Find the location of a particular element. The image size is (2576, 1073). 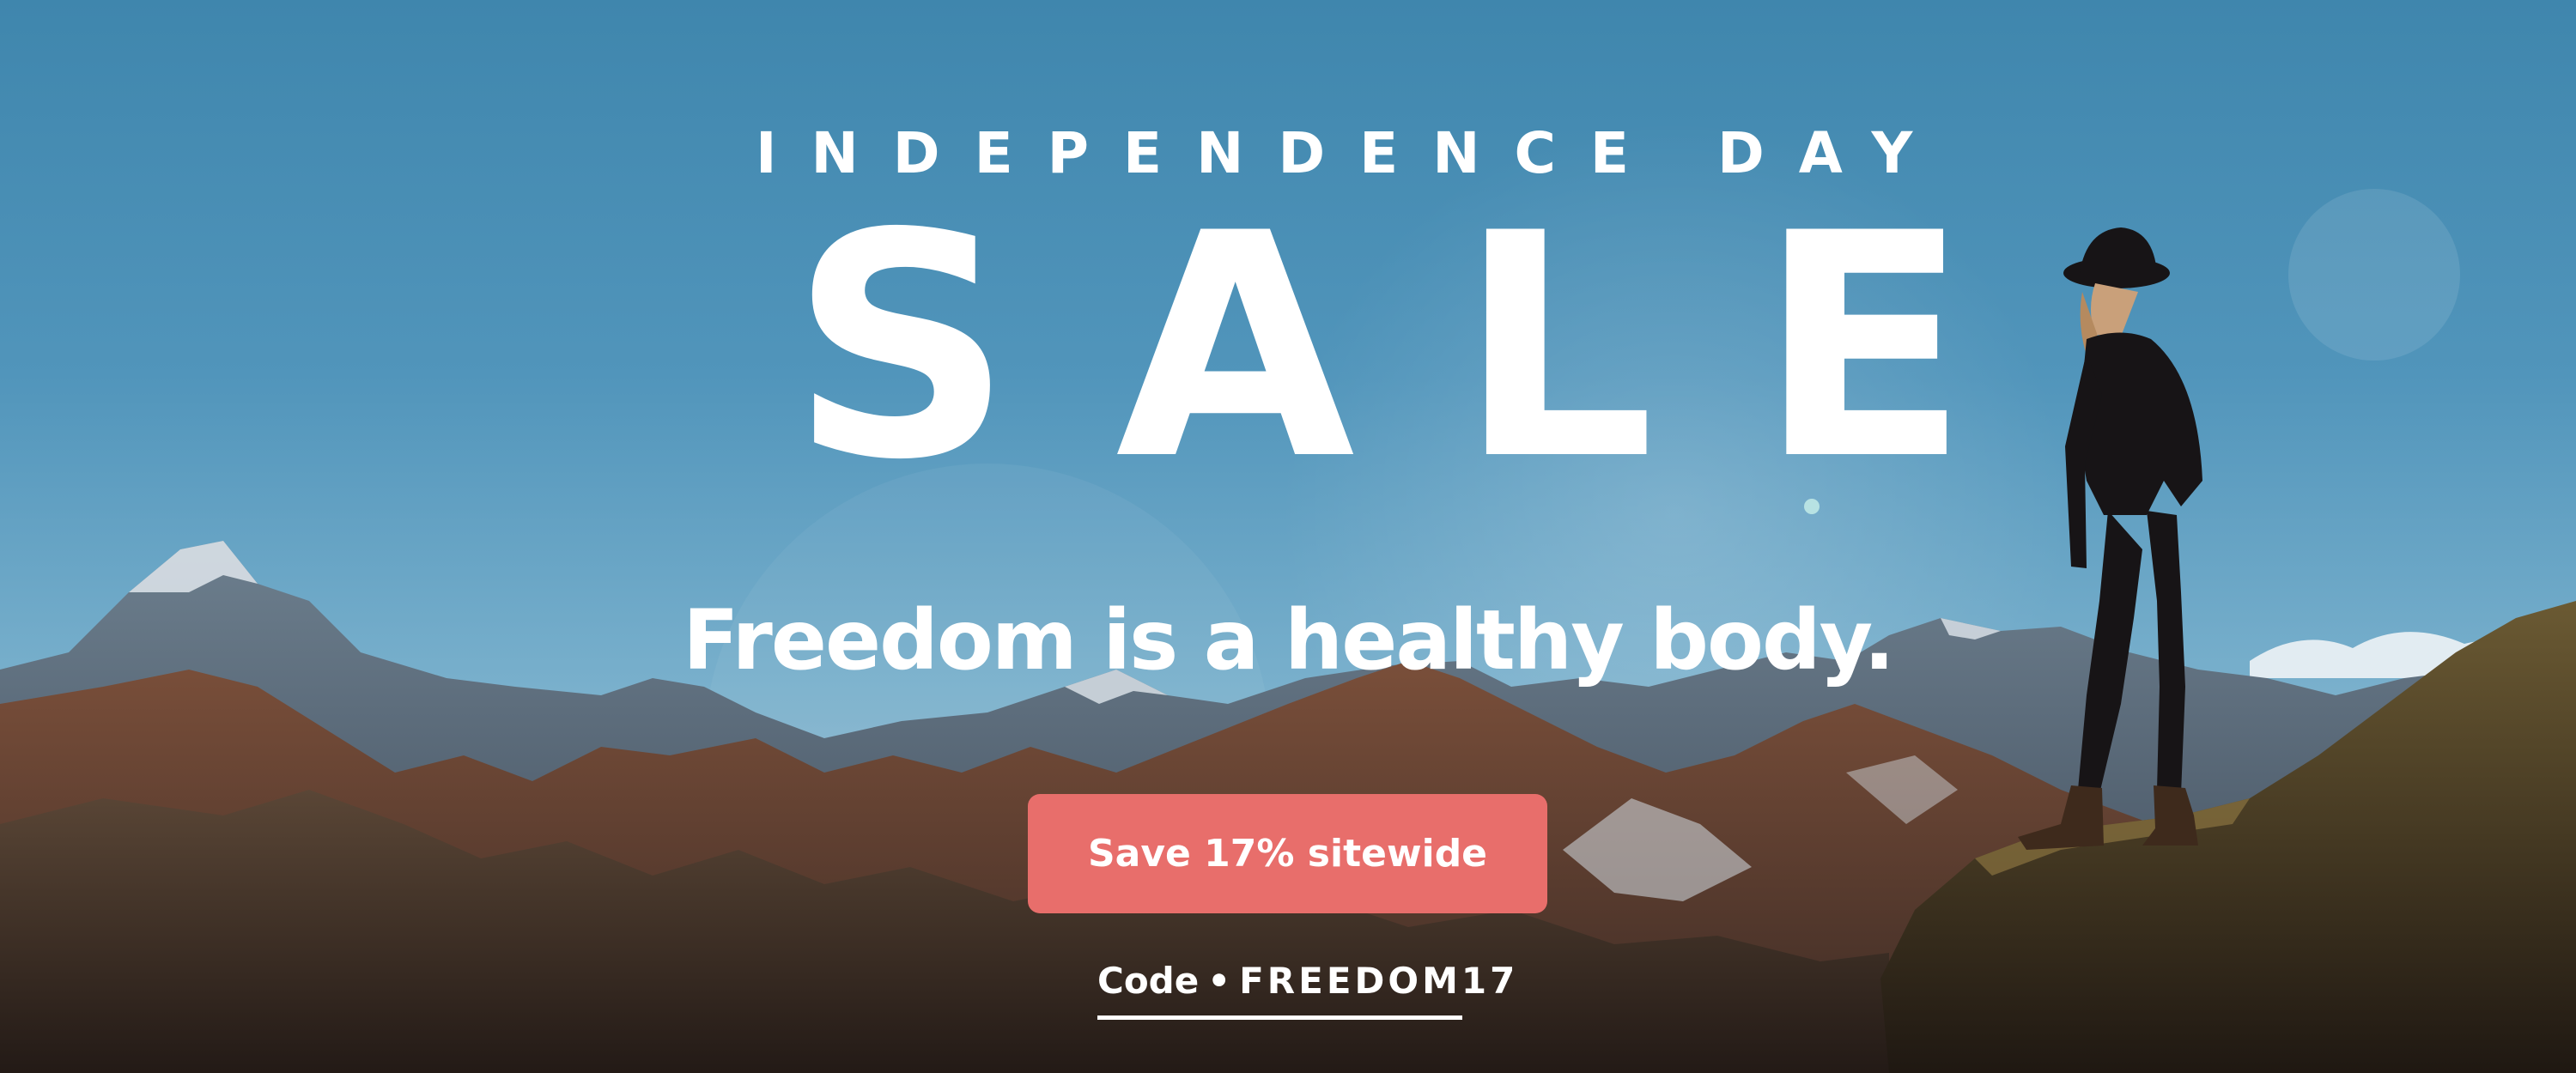

promo-code-value: FREEDOM17 is located at coordinates (1379, 981).